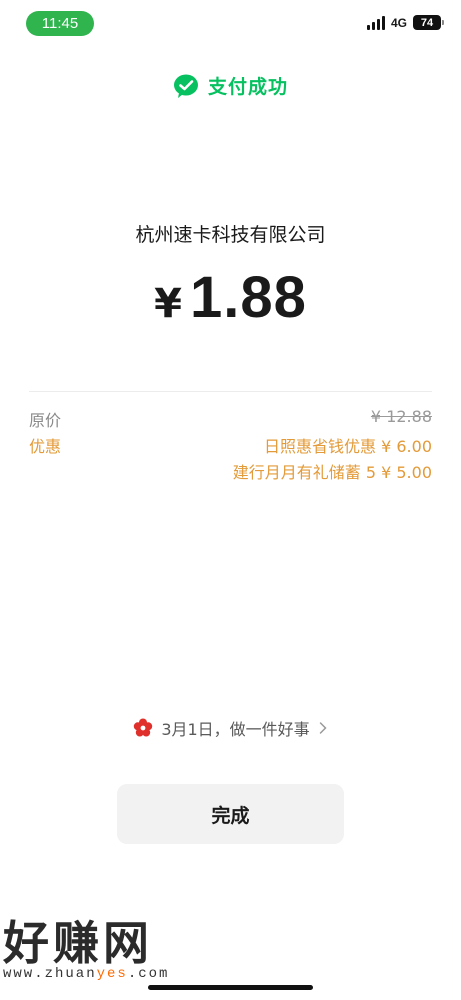  I want to click on battery-icon: 74, so click(428, 22).